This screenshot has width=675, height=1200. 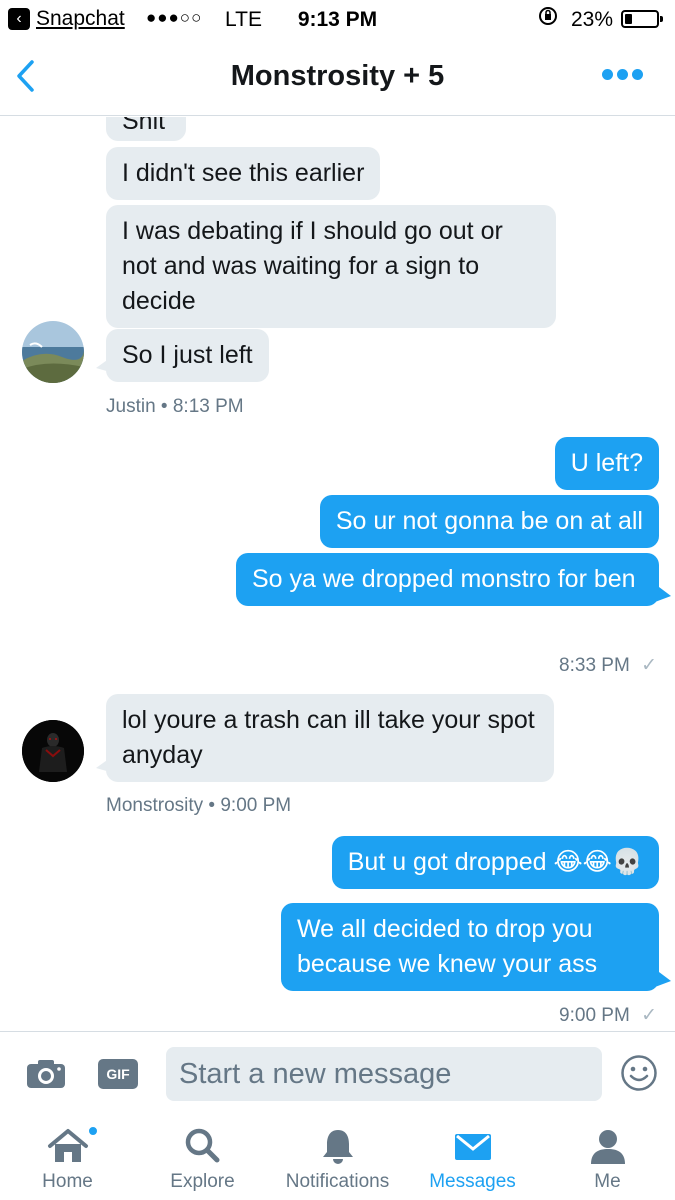 What do you see at coordinates (144, 126) in the screenshot?
I see `message-text: Shit` at bounding box center [144, 126].